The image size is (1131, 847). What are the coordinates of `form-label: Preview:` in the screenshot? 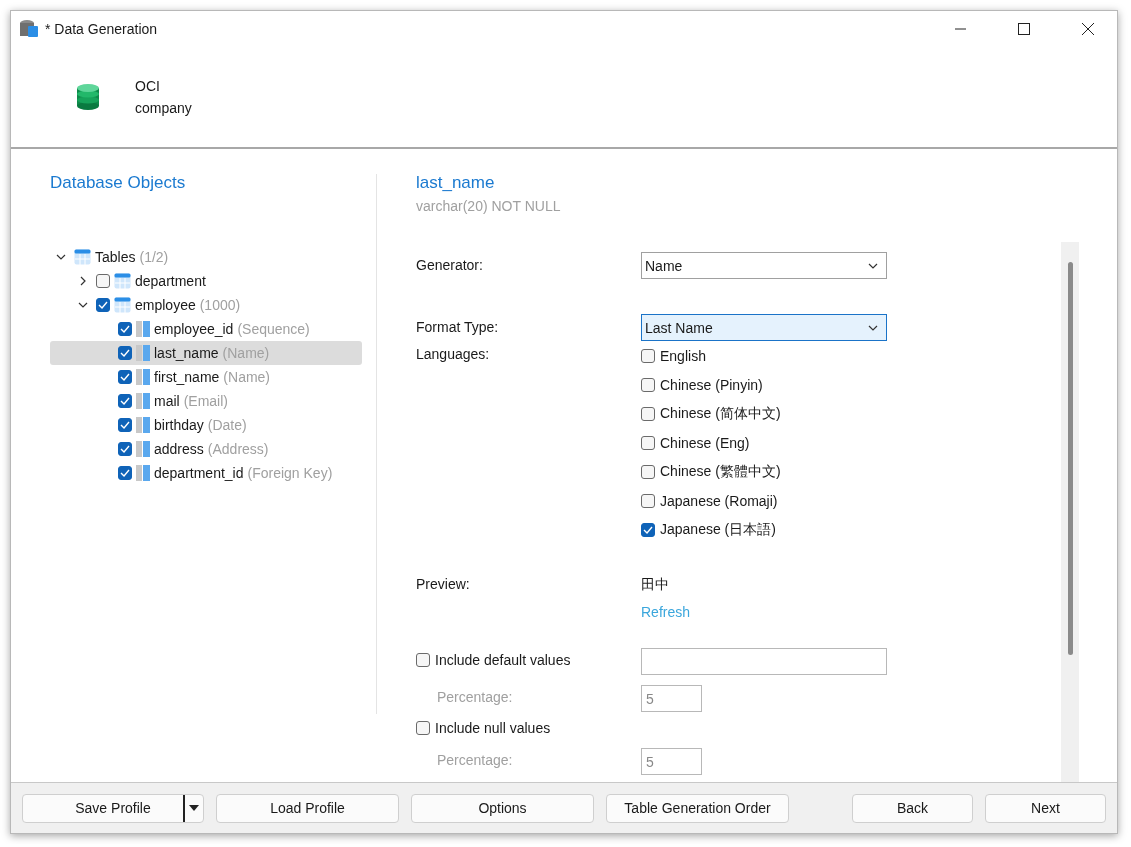 It's located at (443, 584).